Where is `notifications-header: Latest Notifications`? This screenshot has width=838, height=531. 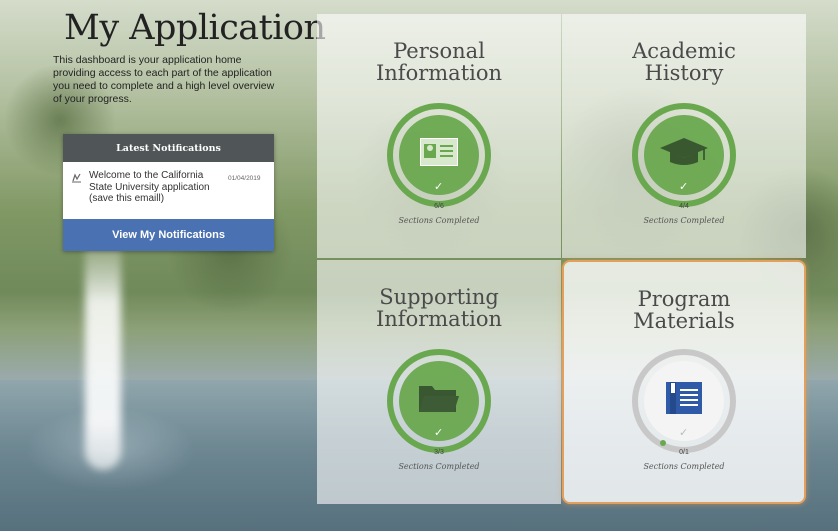
notifications-header: Latest Notifications is located at coordinates (168, 148).